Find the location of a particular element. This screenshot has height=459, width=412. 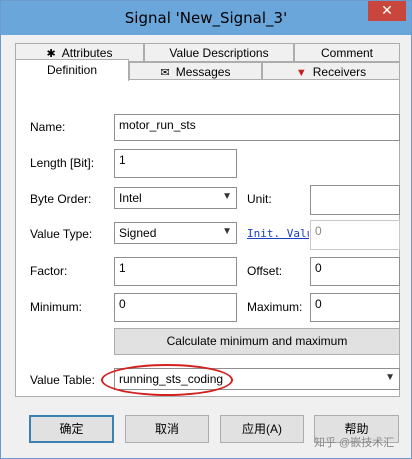

ok-button: 确定 is located at coordinates (71, 429).